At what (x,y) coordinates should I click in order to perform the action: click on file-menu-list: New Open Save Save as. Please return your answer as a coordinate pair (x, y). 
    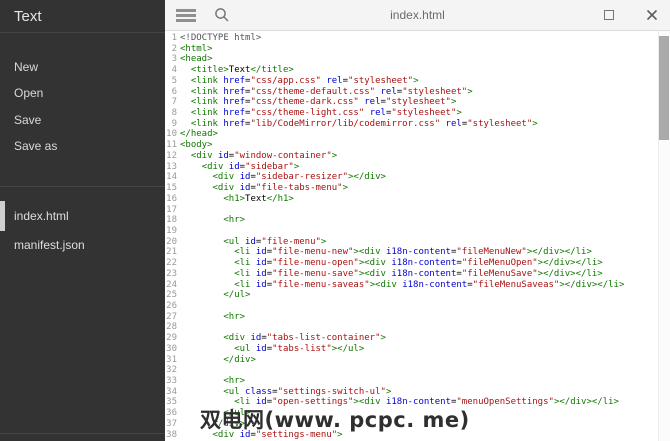
    Looking at the image, I should click on (82, 106).